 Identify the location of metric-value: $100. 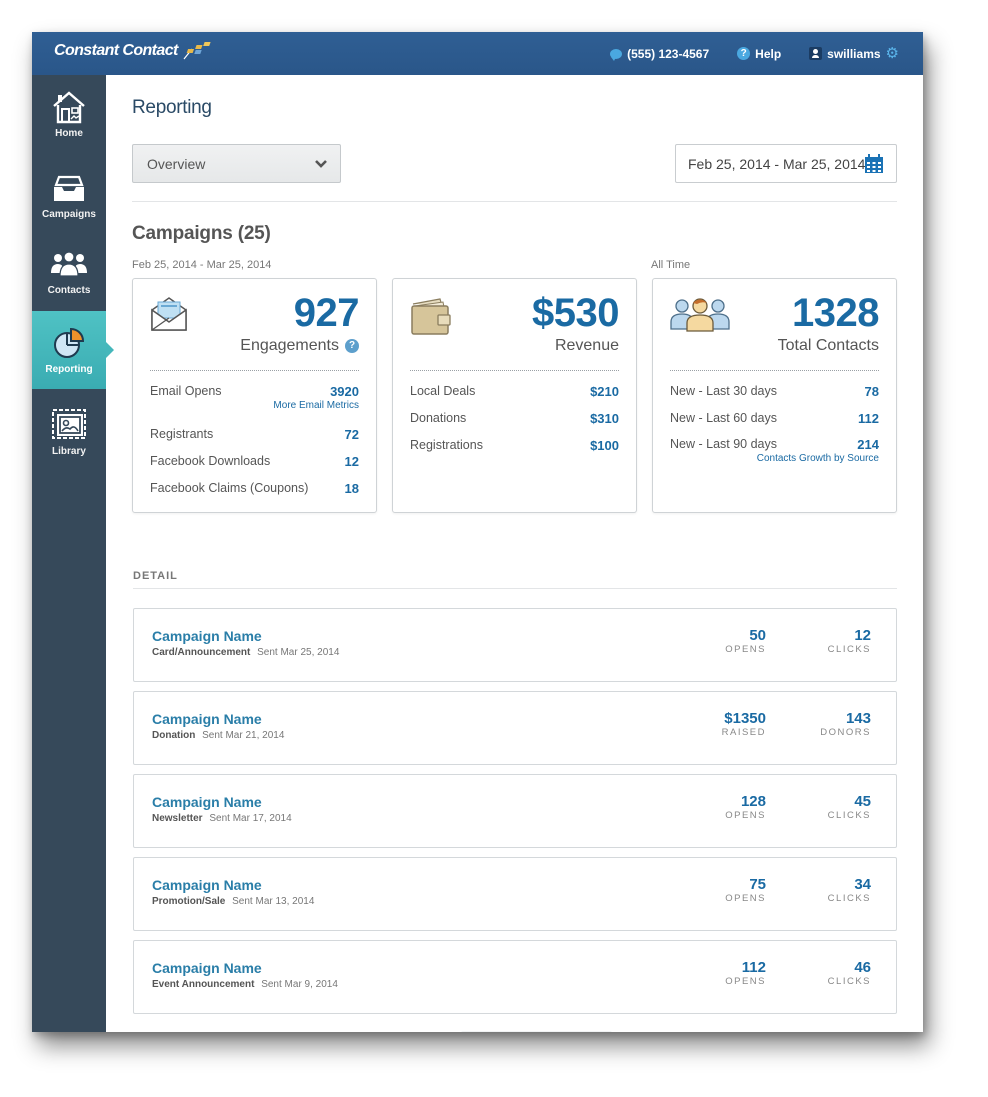
(604, 445).